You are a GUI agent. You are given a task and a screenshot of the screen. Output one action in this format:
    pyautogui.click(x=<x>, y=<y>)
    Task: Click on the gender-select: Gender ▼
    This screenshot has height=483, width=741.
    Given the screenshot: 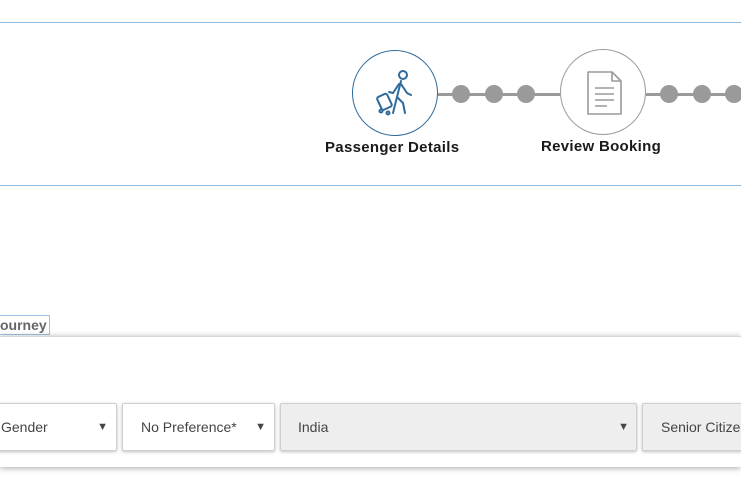 What is the action you would take?
    pyautogui.click(x=58, y=427)
    